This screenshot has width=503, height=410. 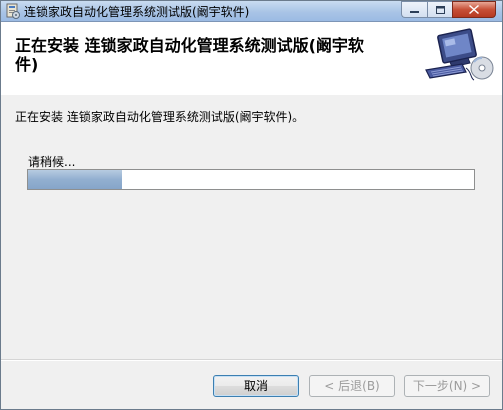 What do you see at coordinates (251, 94) in the screenshot?
I see `banner-separator` at bounding box center [251, 94].